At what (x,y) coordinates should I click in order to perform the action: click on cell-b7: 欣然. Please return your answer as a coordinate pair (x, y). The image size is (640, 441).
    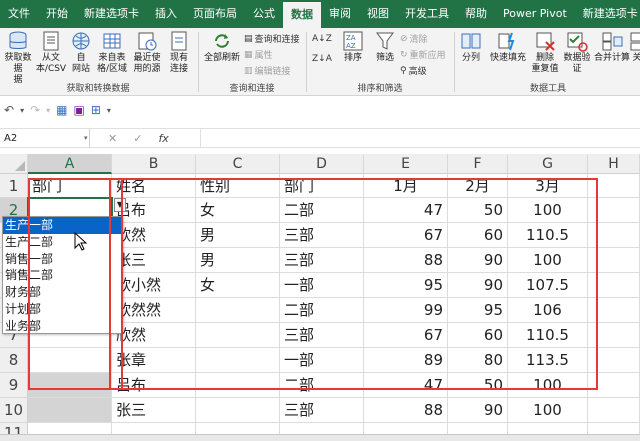
    Looking at the image, I should click on (154, 335).